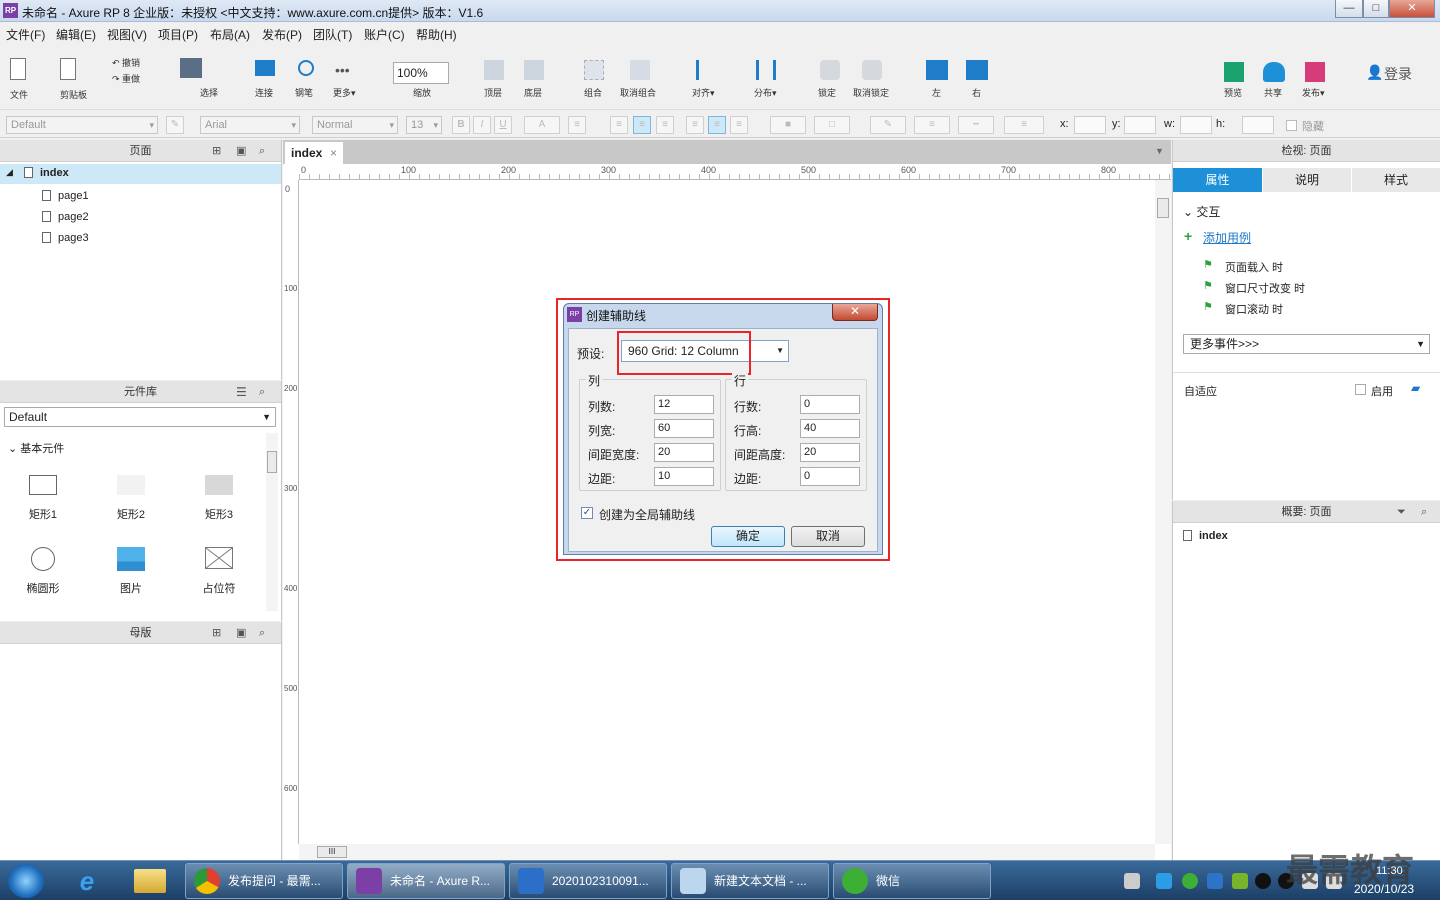  What do you see at coordinates (739, 125) in the screenshot?
I see `valign-bottom-icon: ≡` at bounding box center [739, 125].